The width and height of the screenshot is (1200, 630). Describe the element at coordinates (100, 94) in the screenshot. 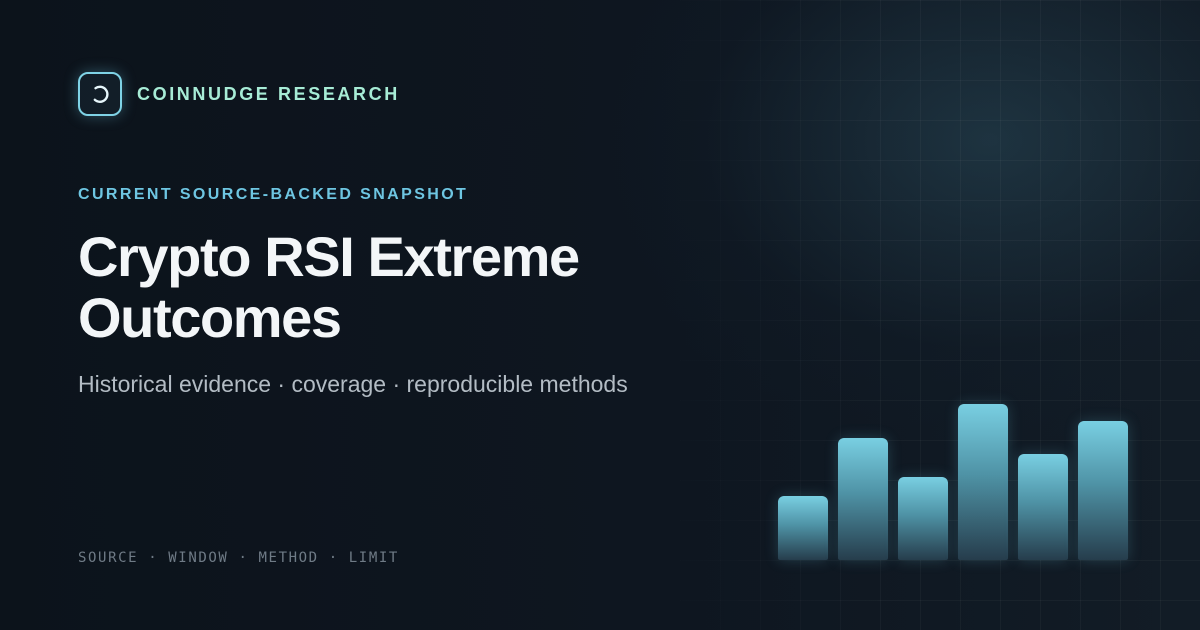

I see `refresh-arc-icon` at that location.